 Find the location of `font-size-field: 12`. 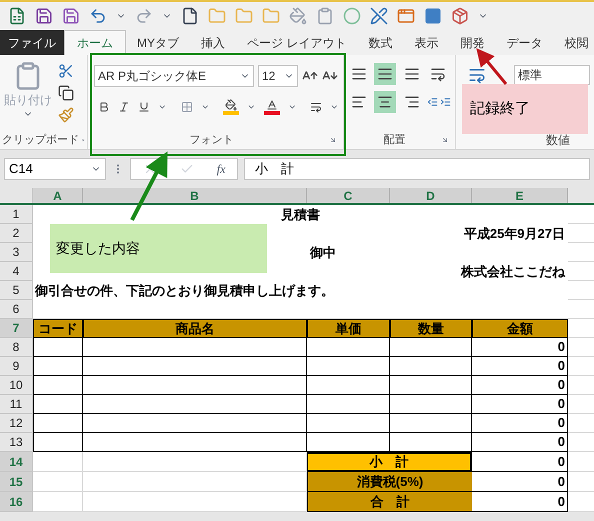

font-size-field: 12 is located at coordinates (278, 76).